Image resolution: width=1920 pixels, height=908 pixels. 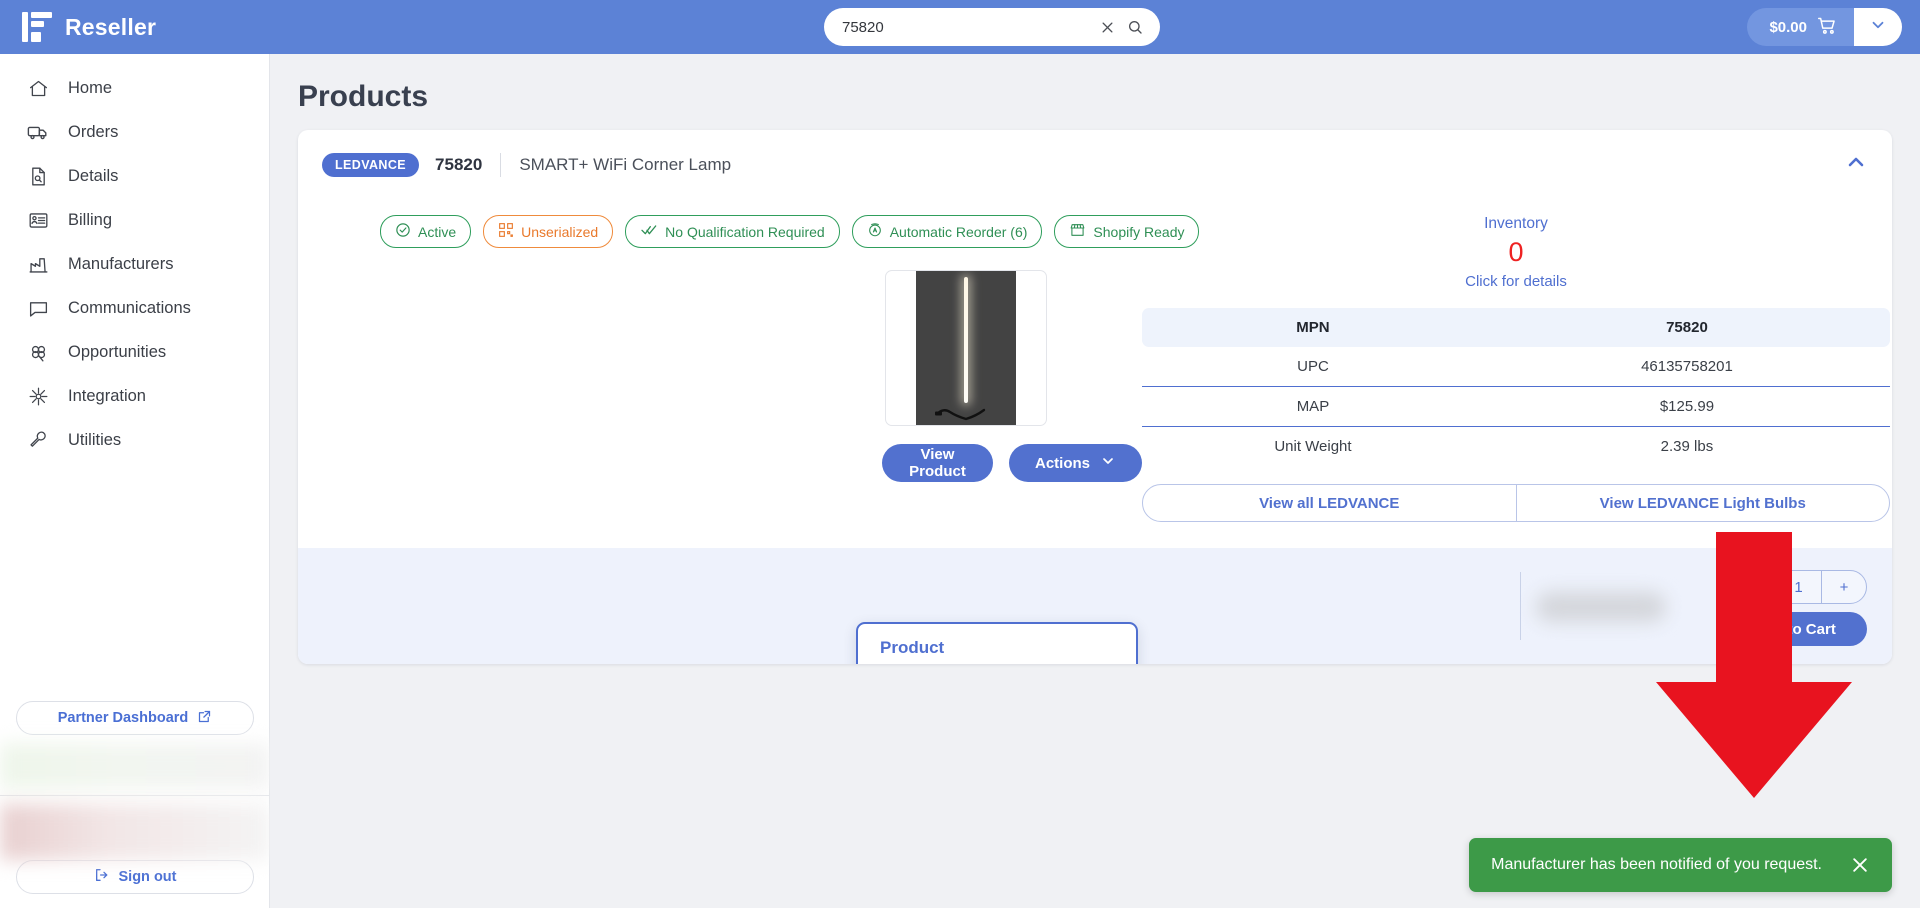 I want to click on corner-lamp-photo, so click(x=966, y=348).